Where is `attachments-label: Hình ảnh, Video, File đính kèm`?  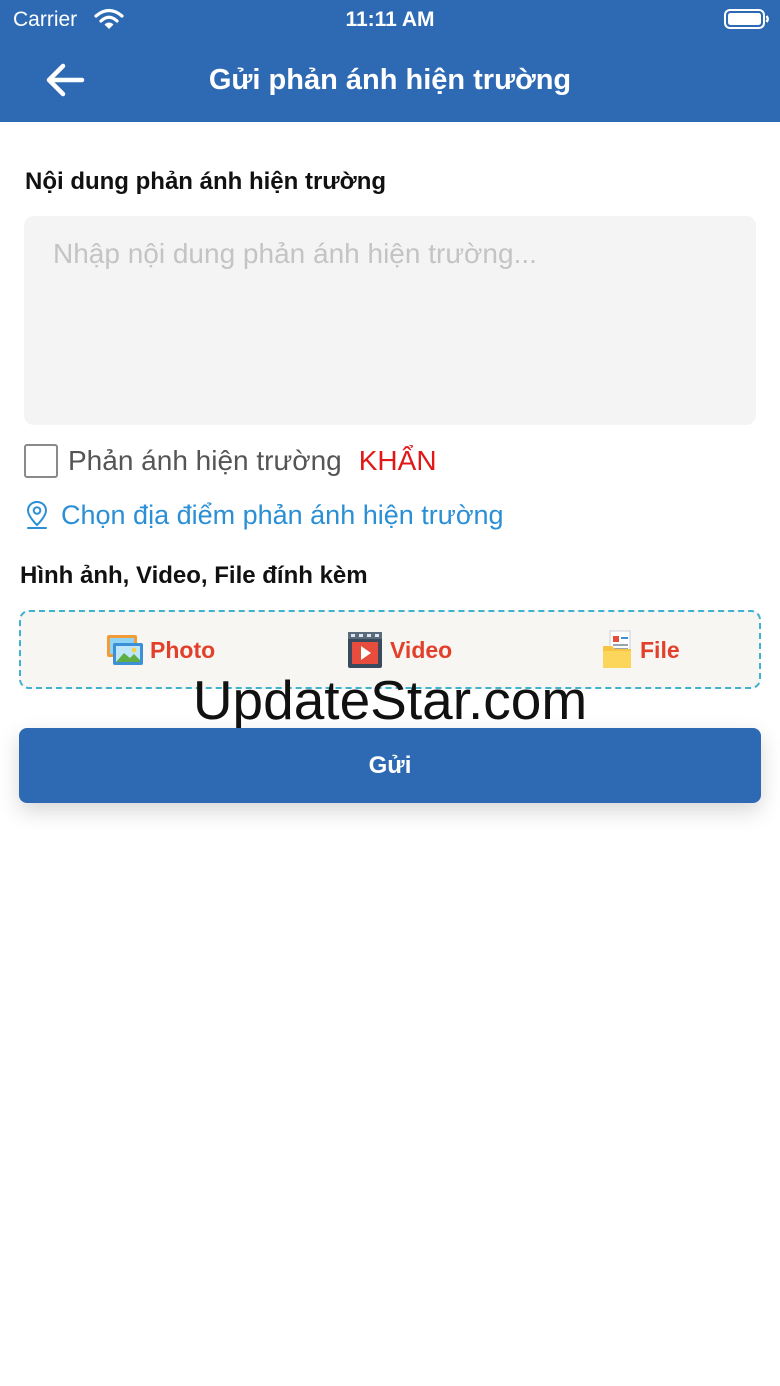 attachments-label: Hình ảnh, Video, File đính kèm is located at coordinates (194, 575).